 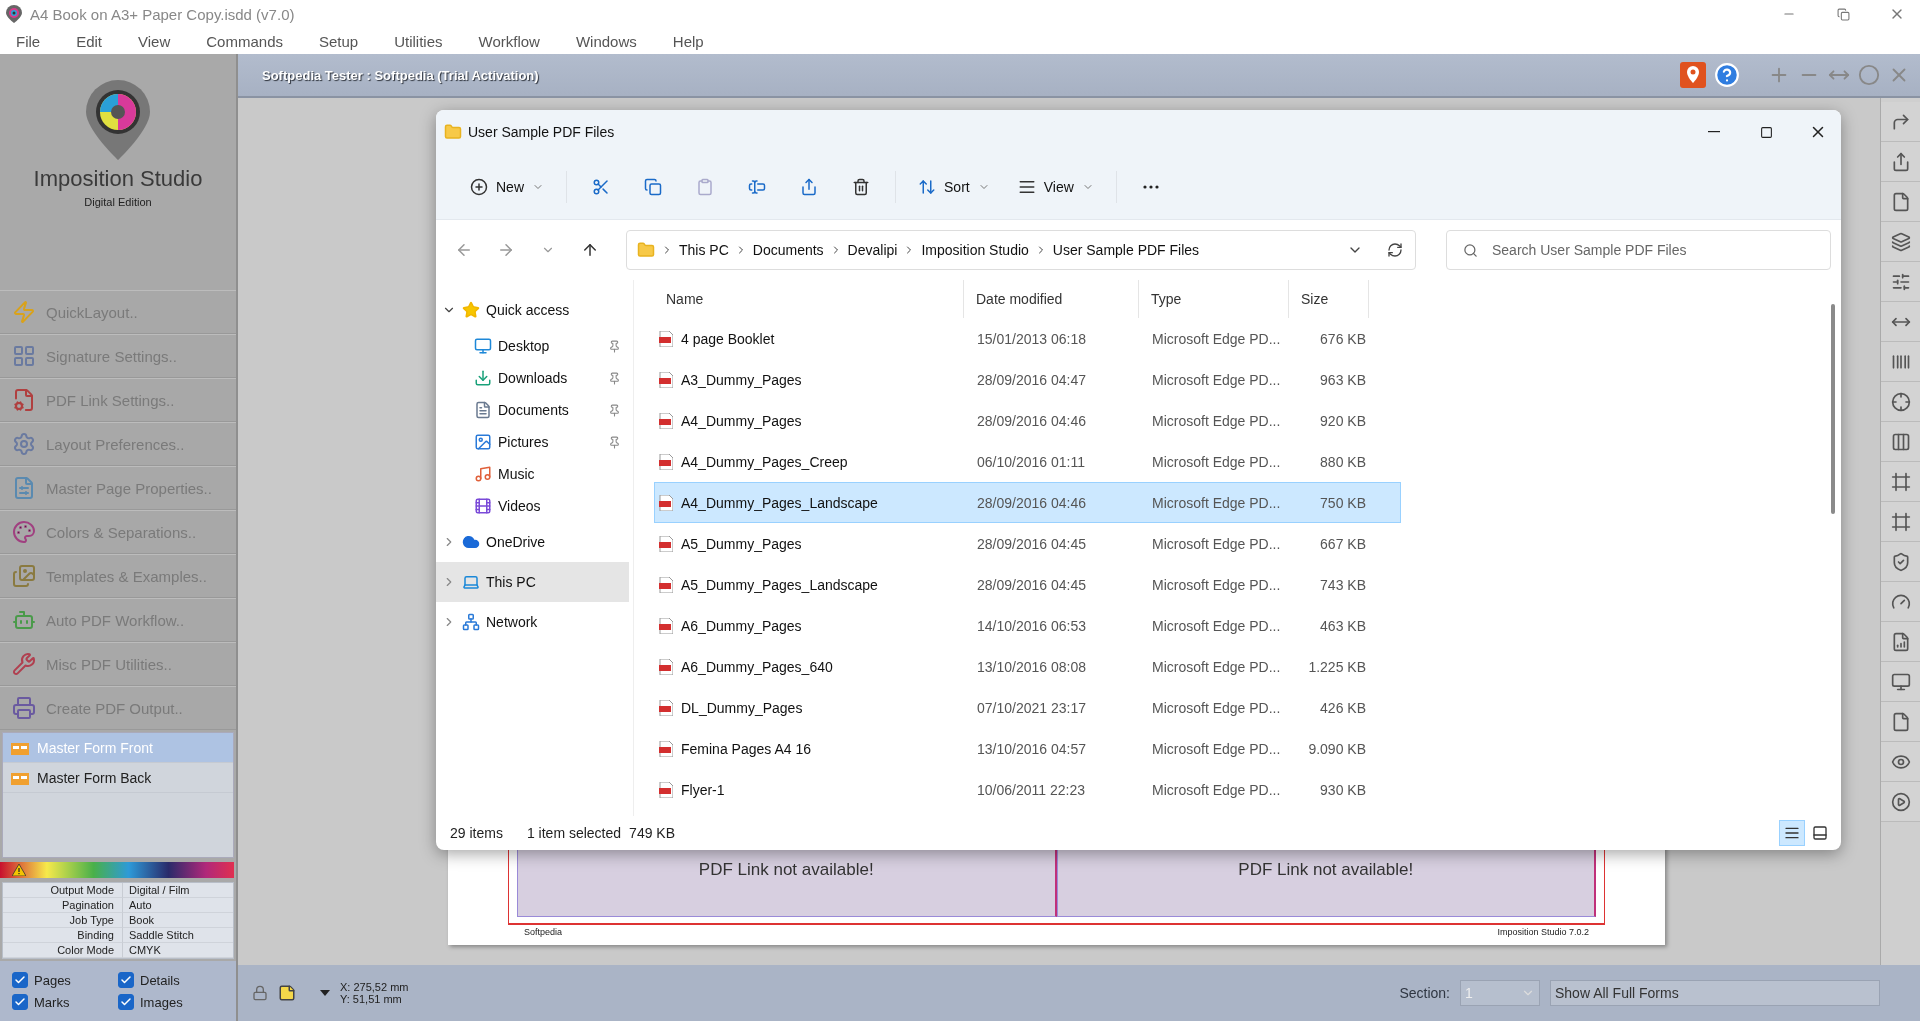 What do you see at coordinates (349, 41) in the screenshot?
I see `menu-item: Setup` at bounding box center [349, 41].